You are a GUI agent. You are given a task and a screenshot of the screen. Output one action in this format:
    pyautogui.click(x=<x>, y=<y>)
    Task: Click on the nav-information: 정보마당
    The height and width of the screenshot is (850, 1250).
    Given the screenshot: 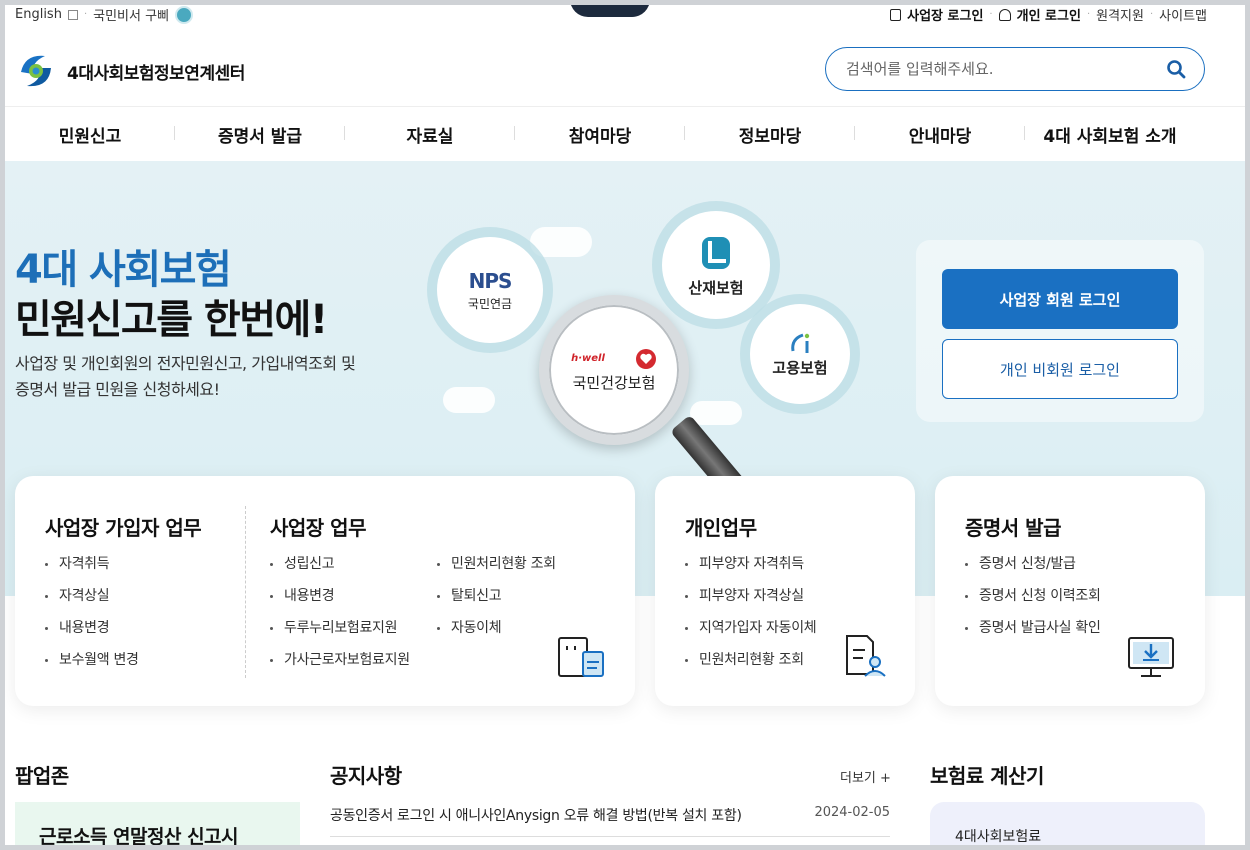 What is the action you would take?
    pyautogui.click(x=770, y=134)
    